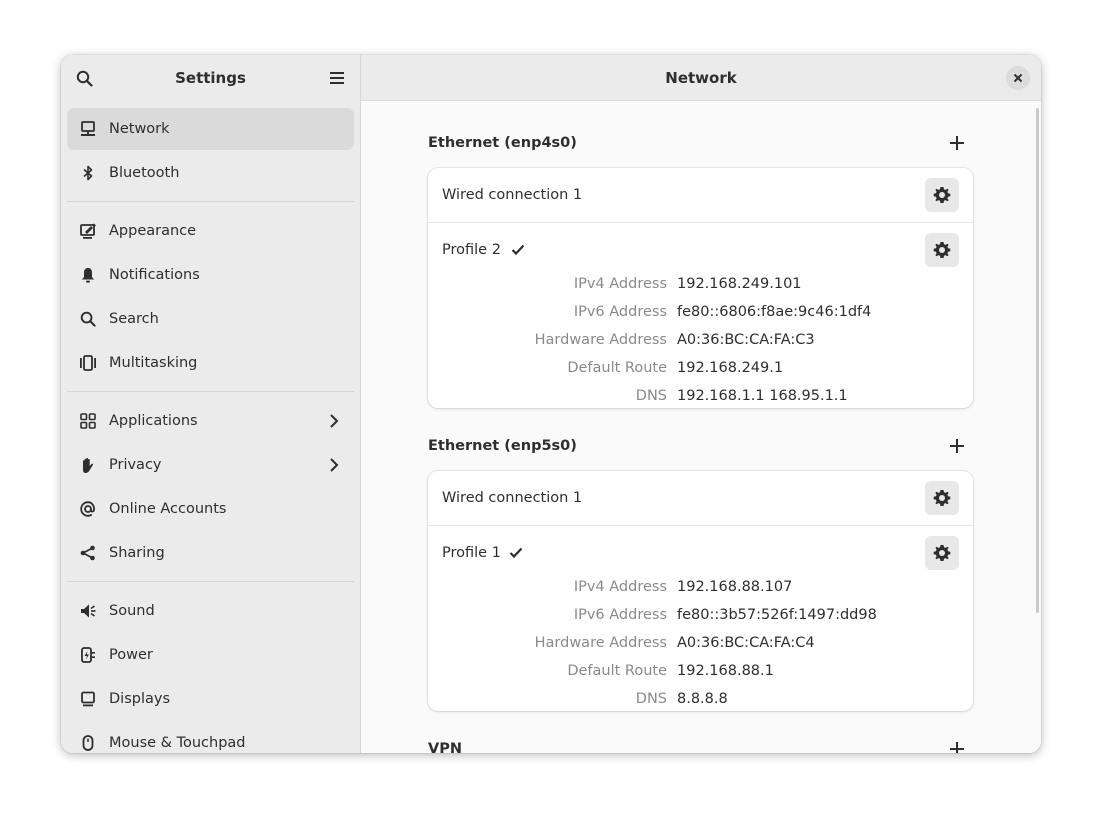 Image resolution: width=1102 pixels, height=820 pixels. I want to click on sidebar-title: Settings, so click(210, 78).